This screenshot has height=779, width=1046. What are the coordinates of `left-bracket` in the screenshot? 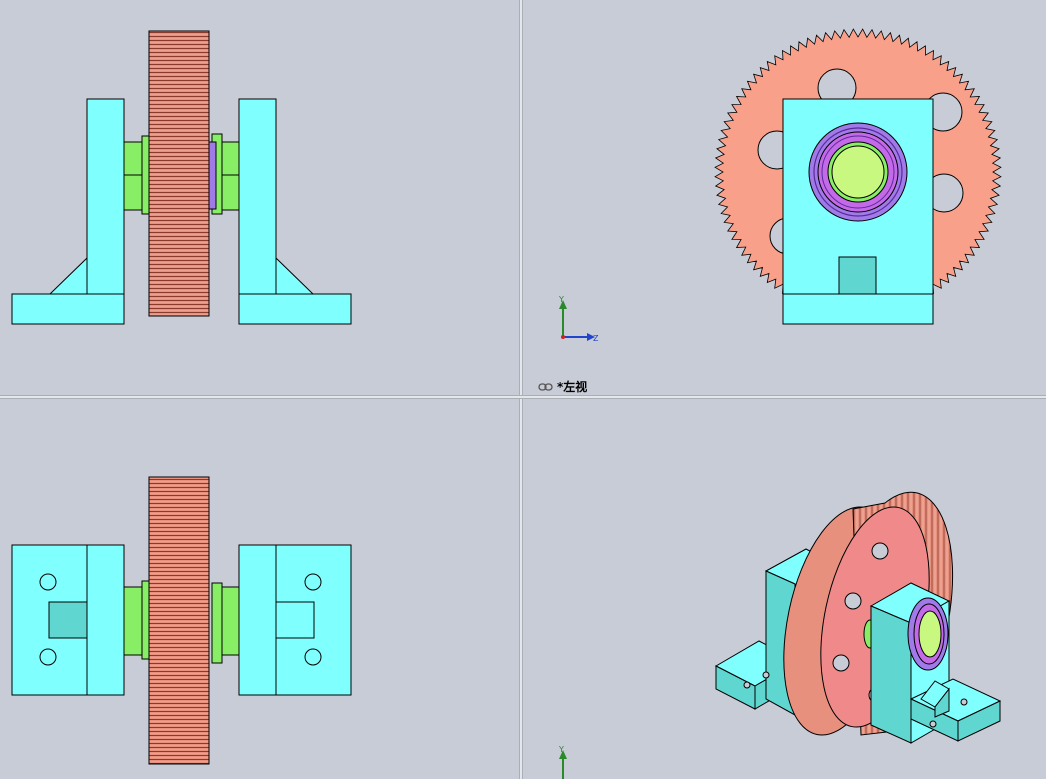 It's located at (68, 211).